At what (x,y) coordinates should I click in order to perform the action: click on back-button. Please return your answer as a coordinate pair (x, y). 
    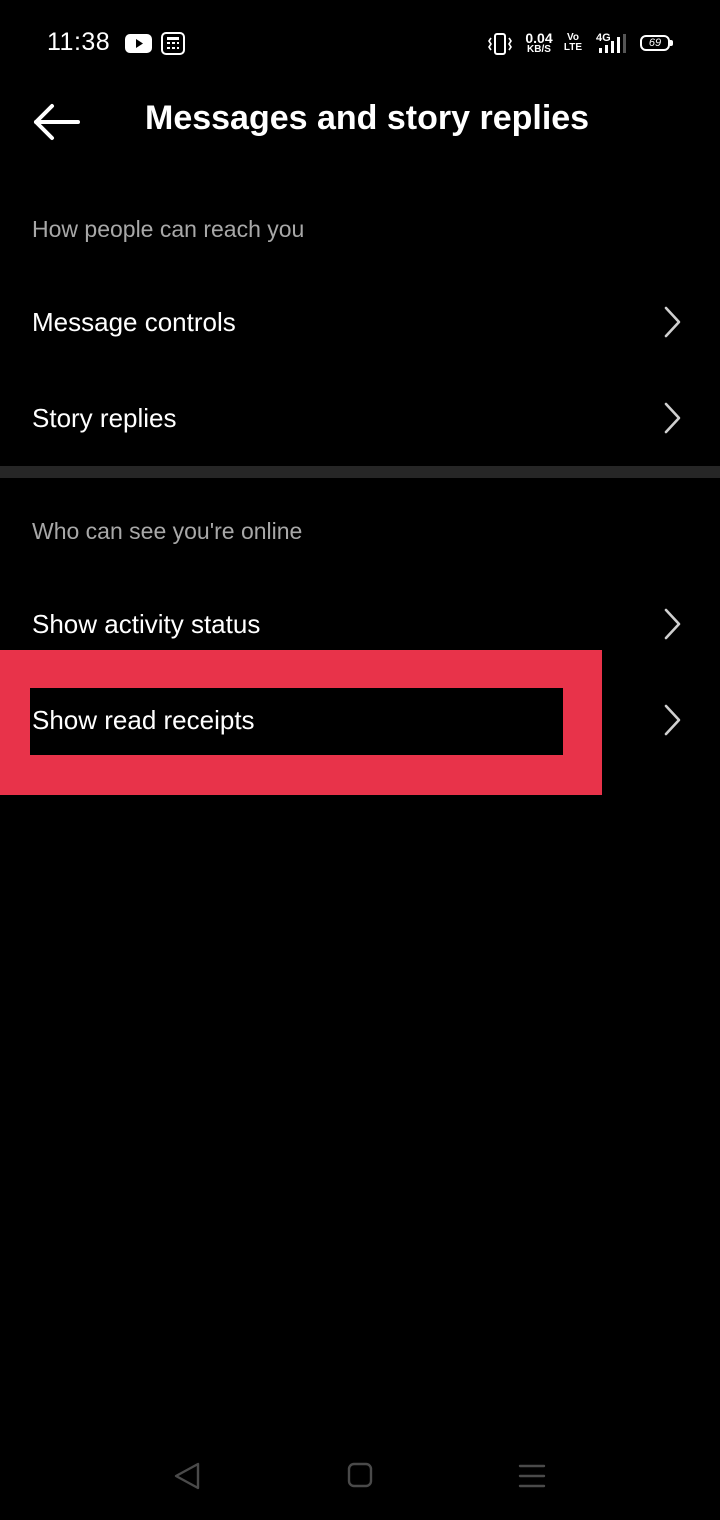
    Looking at the image, I should click on (56, 122).